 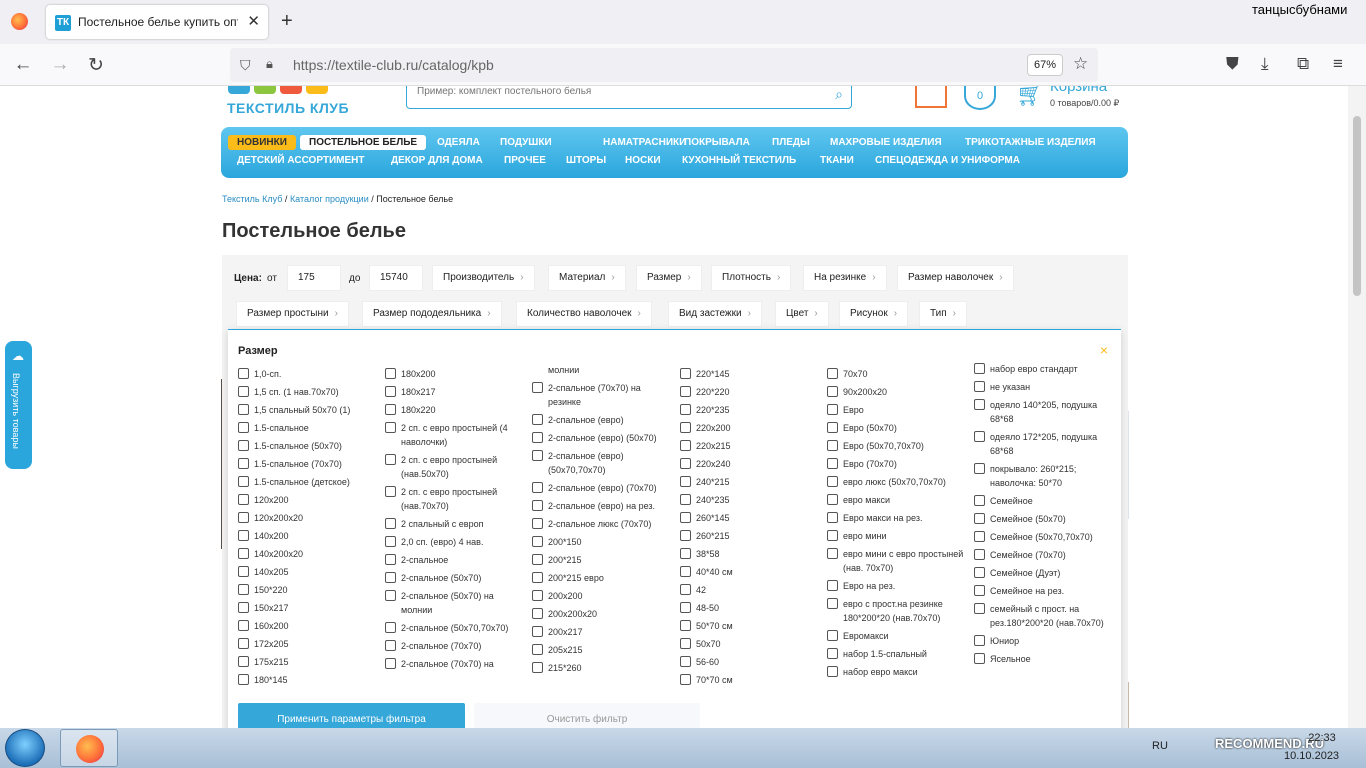 What do you see at coordinates (750, 464) in the screenshot?
I see `size-option: 220x240` at bounding box center [750, 464].